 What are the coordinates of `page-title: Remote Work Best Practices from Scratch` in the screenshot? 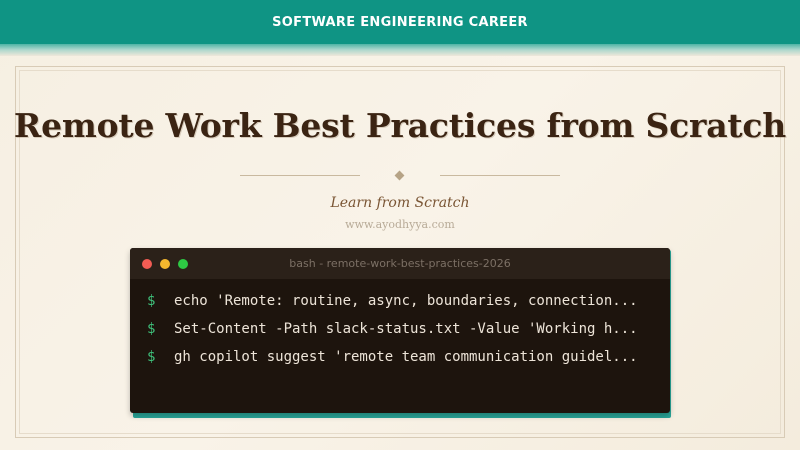 It's located at (400, 125).